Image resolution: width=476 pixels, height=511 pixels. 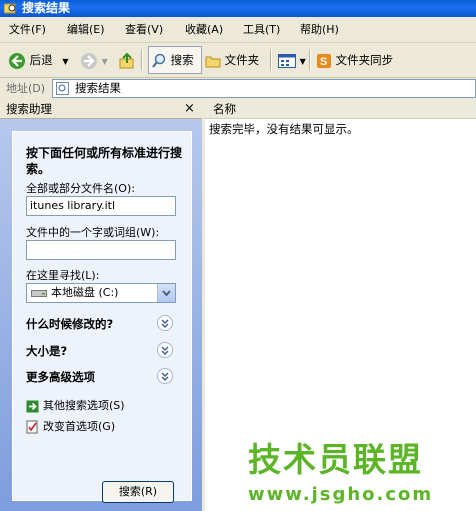 I want to click on forward-dropdown-icon: ▼, so click(x=105, y=61).